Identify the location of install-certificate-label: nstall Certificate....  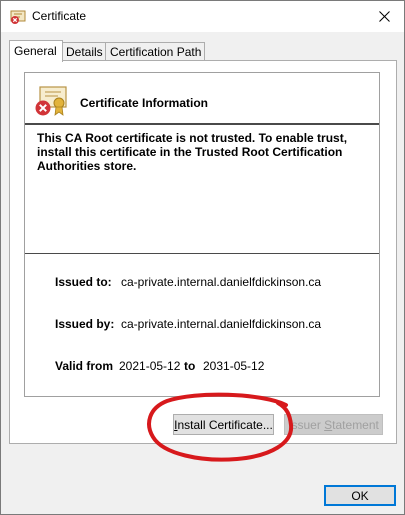
(225, 425).